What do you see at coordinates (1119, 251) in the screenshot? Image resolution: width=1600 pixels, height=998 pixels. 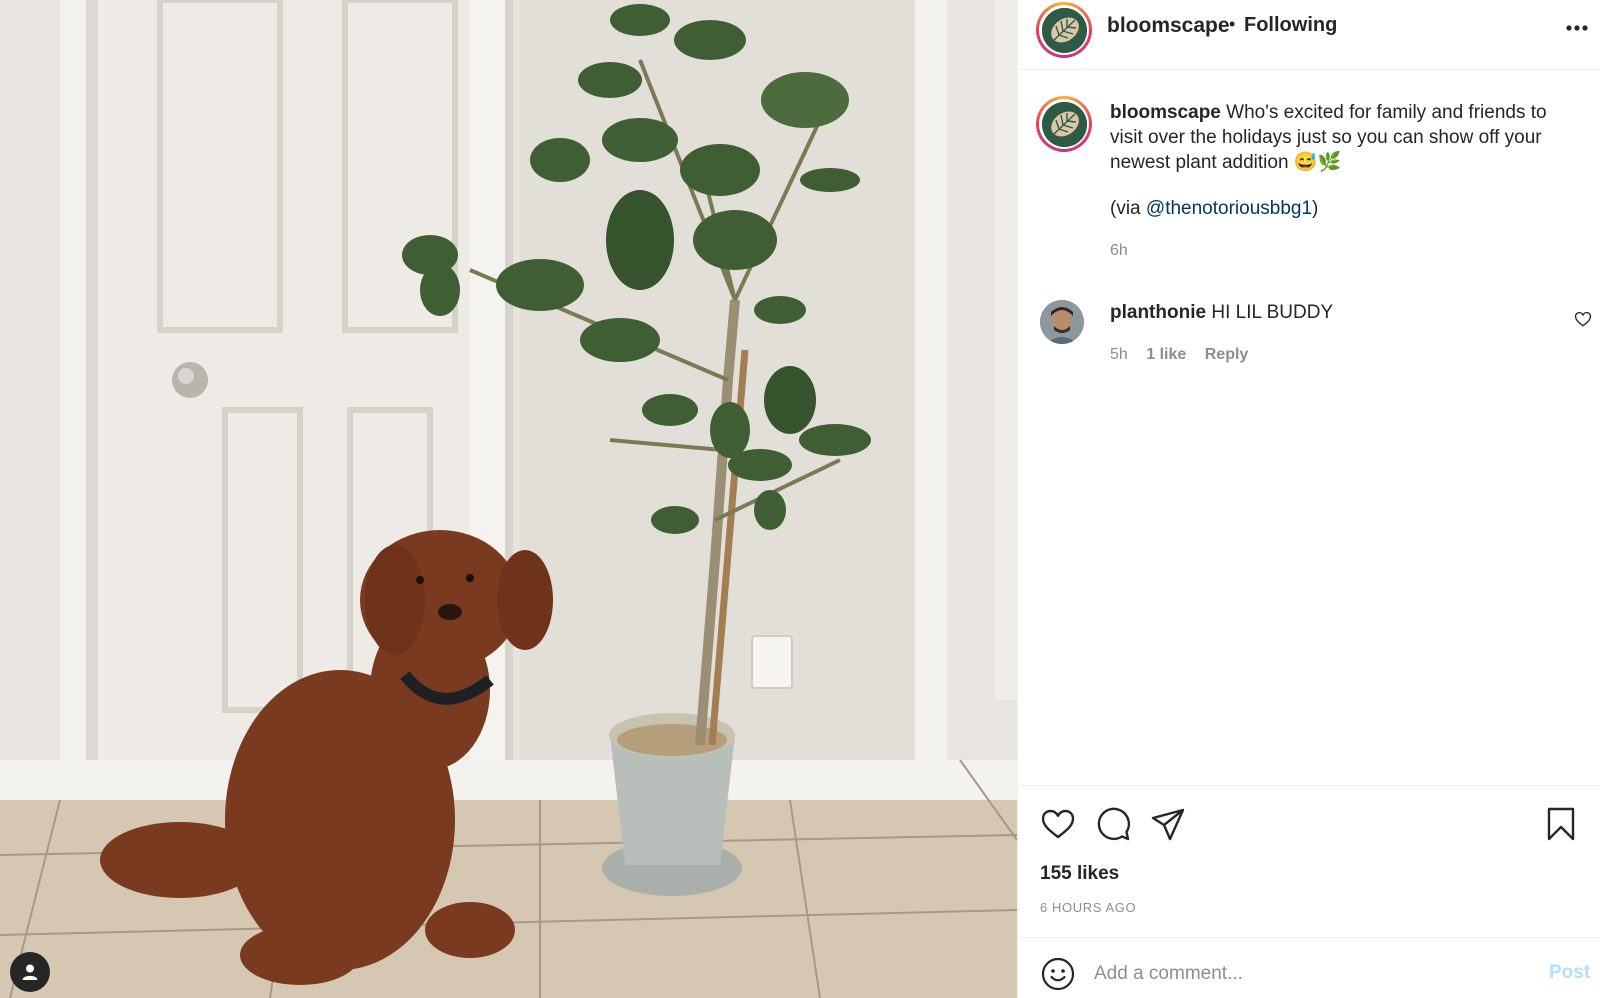 I see `caption-timestamp: 6h` at bounding box center [1119, 251].